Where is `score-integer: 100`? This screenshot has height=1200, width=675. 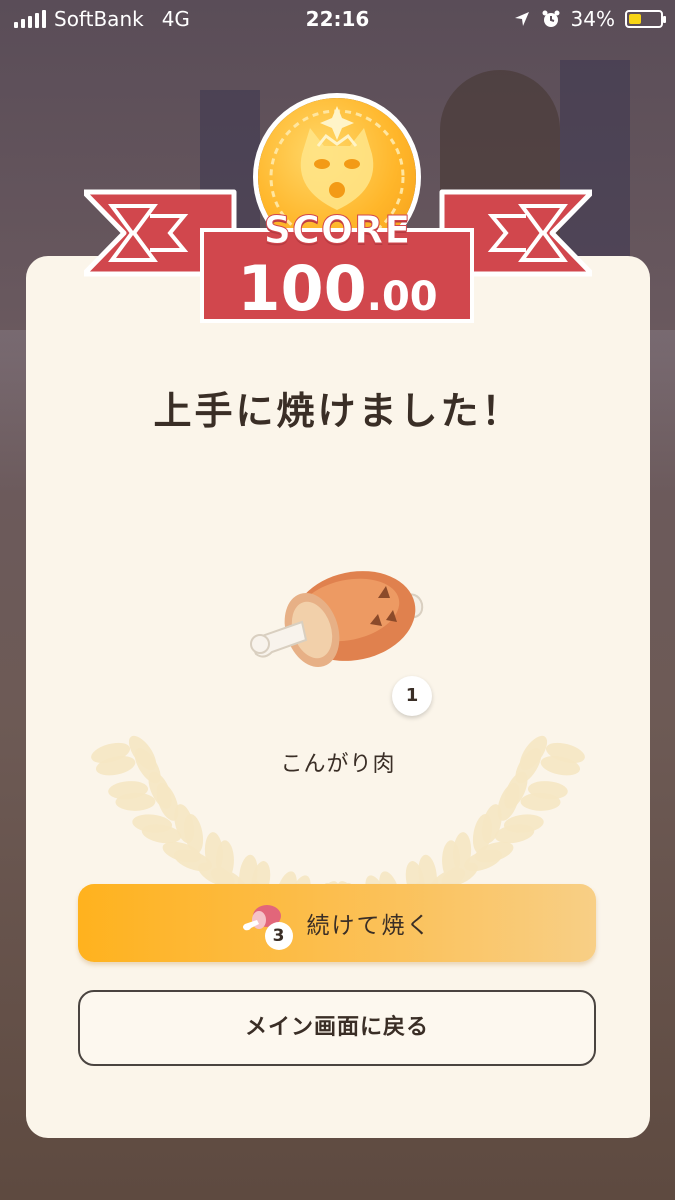 score-integer: 100 is located at coordinates (302, 288).